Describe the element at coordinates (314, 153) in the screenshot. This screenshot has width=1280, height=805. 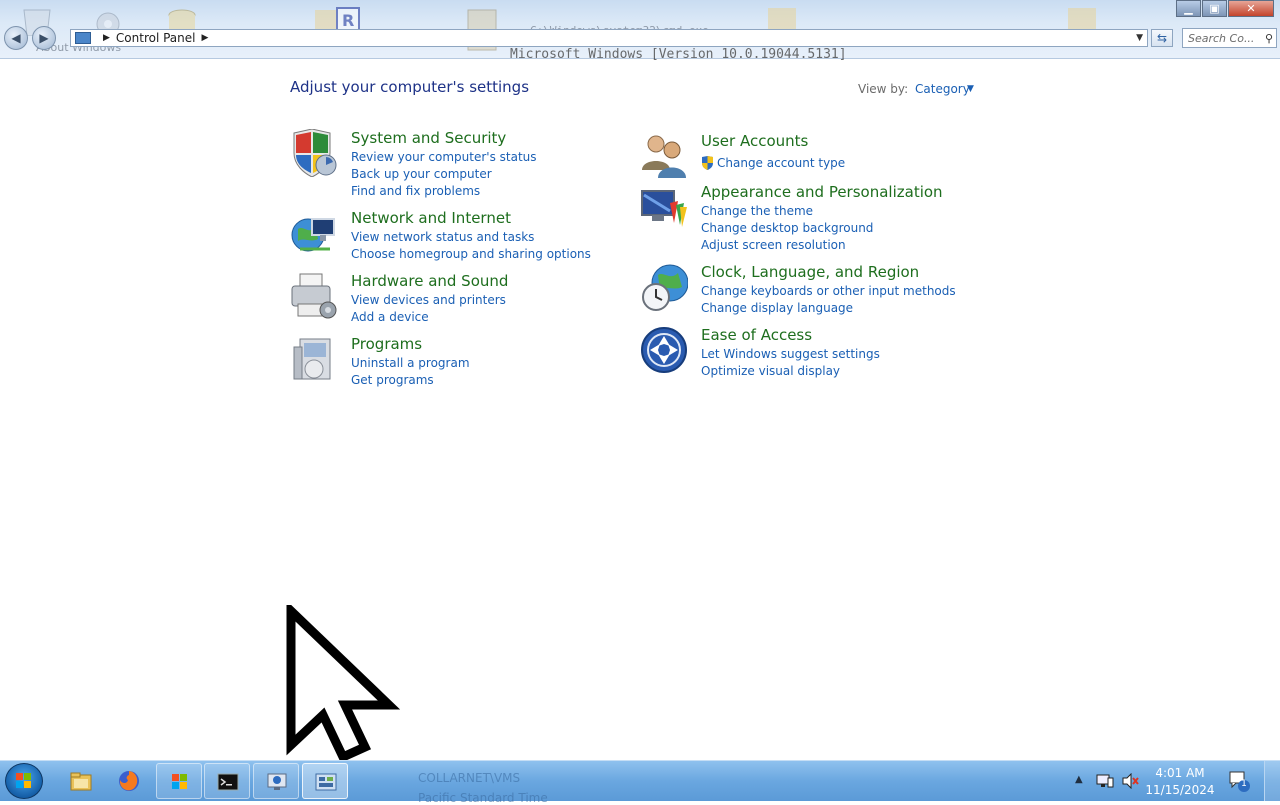
I see `shield-icon` at that location.